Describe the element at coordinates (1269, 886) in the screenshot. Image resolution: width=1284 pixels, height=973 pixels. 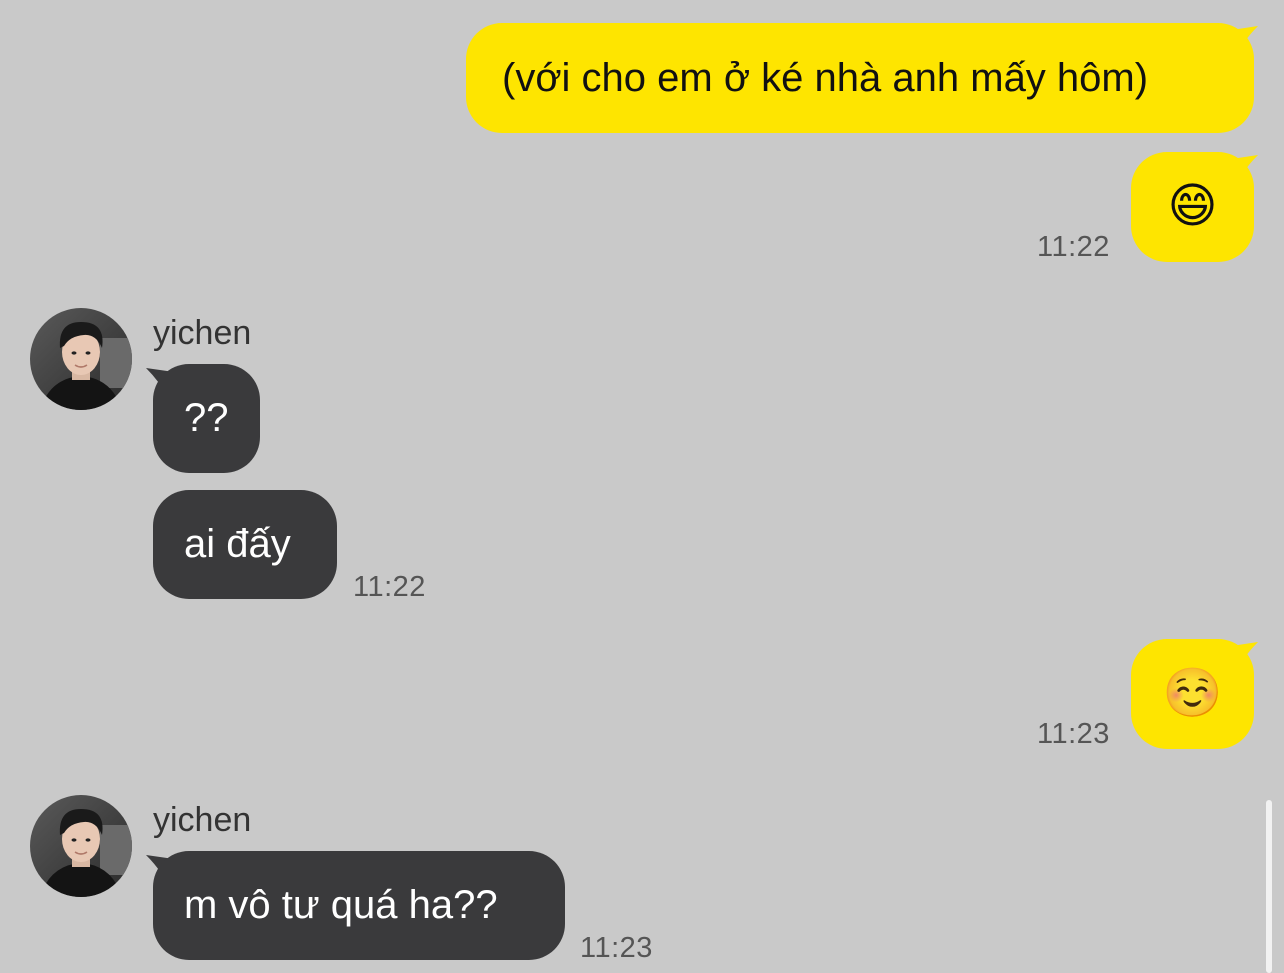
I see `scrollbar` at that location.